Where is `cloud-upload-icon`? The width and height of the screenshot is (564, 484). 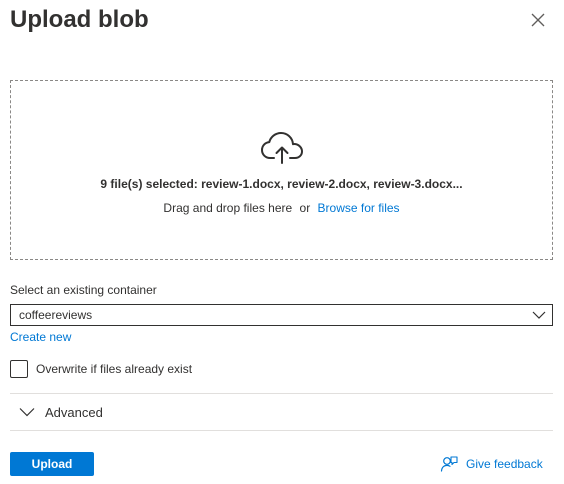
cloud-upload-icon is located at coordinates (282, 148).